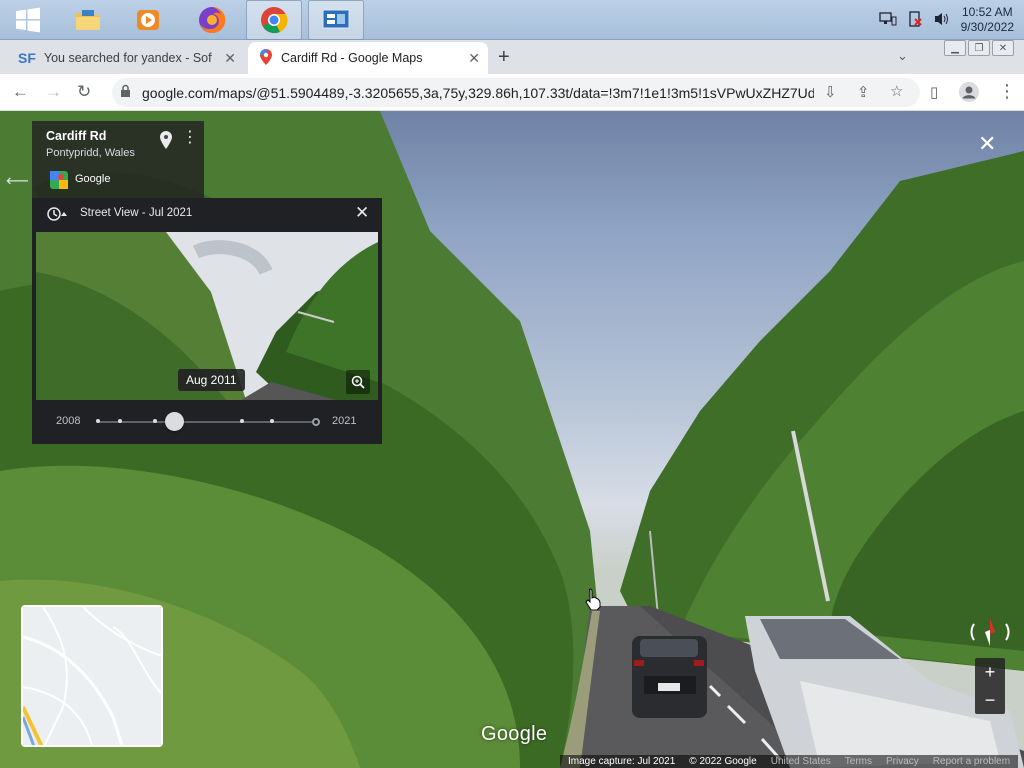 This screenshot has height=768, width=1024. Describe the element at coordinates (987, 27) in the screenshot. I see `clock-date: 9/30/2022` at that location.